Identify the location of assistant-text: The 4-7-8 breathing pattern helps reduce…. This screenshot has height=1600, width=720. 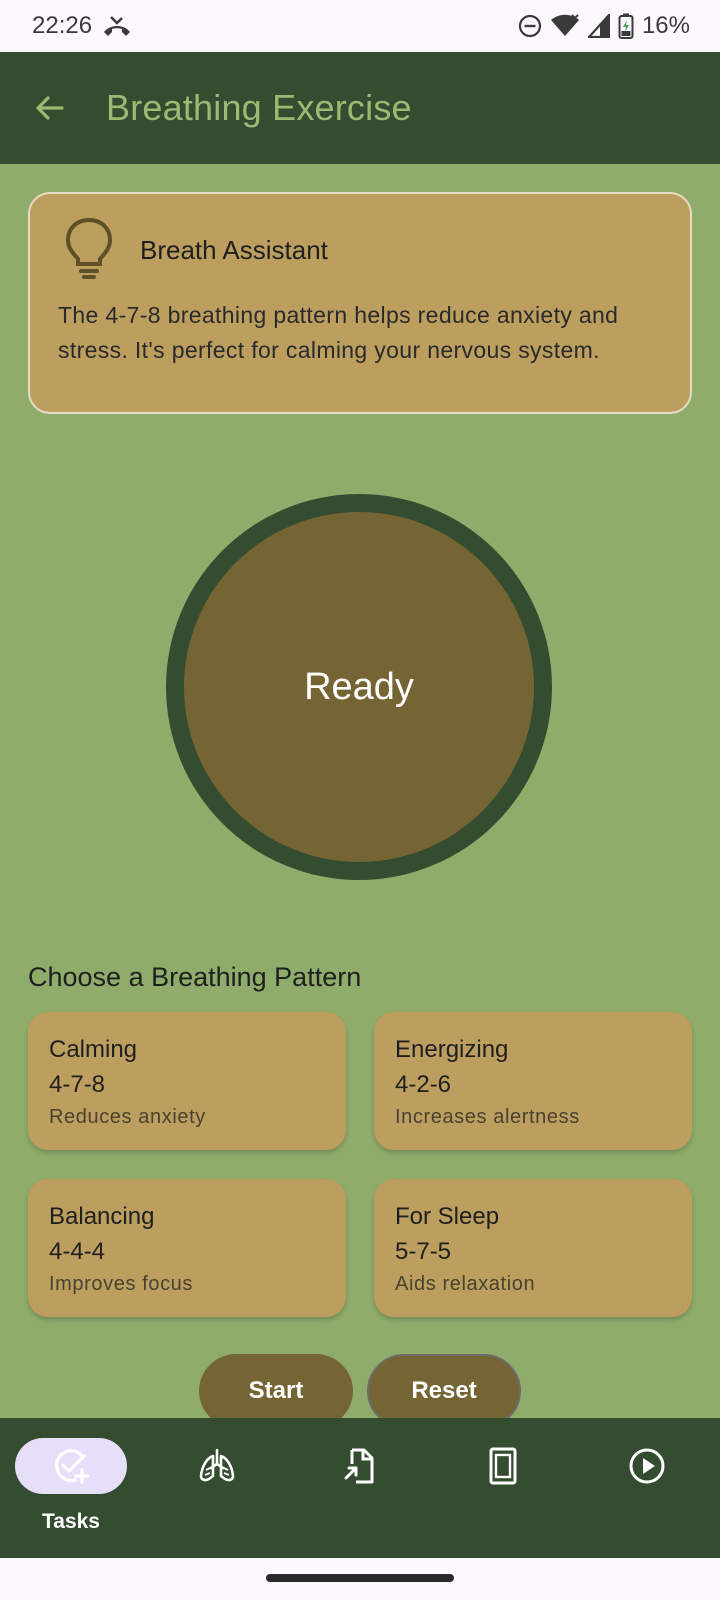
(338, 332).